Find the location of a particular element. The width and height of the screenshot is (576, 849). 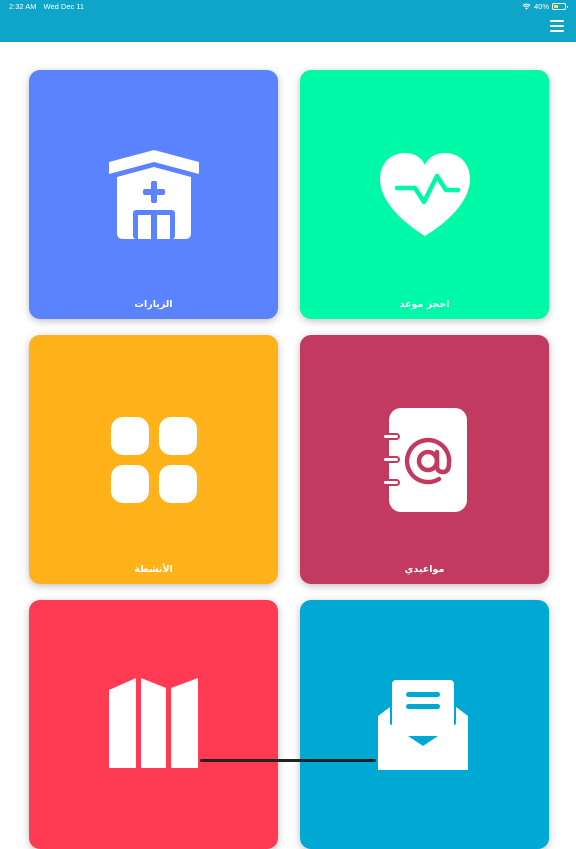

status-date: Wed Dec 11 is located at coordinates (64, 6).